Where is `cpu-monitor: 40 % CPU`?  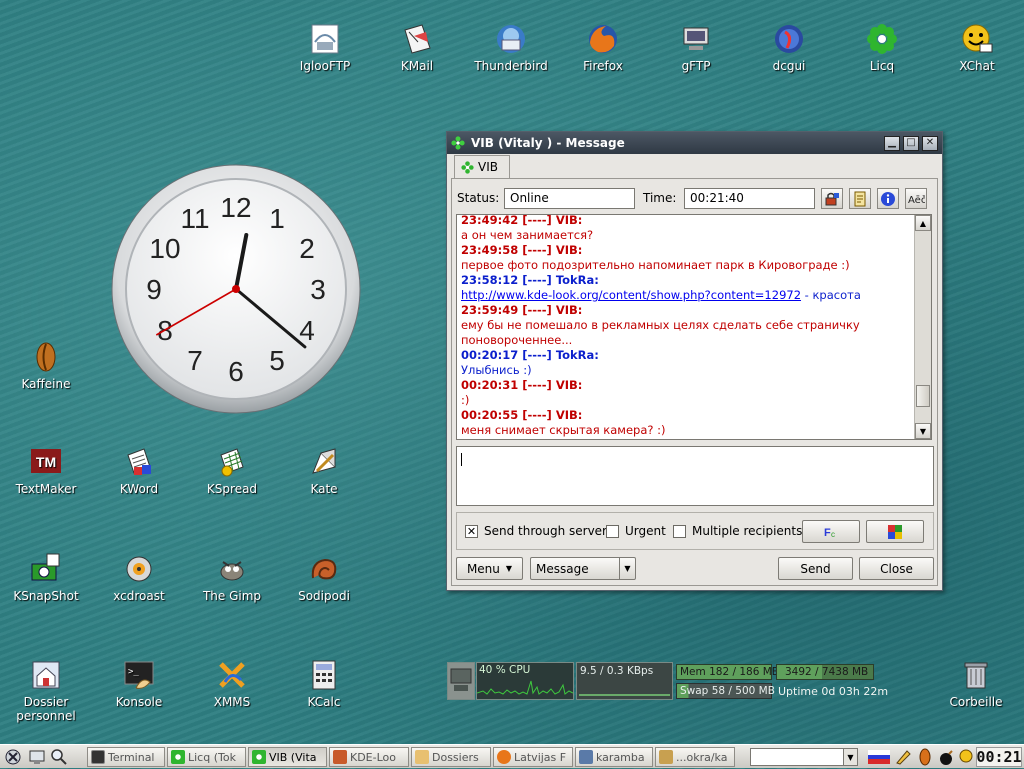
cpu-monitor: 40 % CPU is located at coordinates (525, 681).